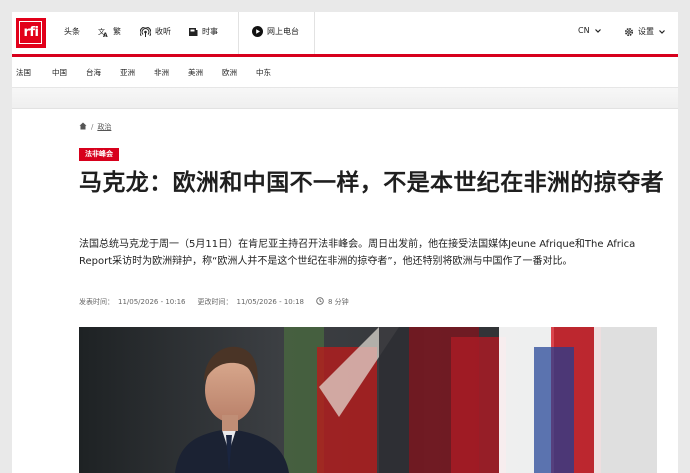 This screenshot has height=473, width=690. I want to click on translate-icon: 文A, so click(103, 32).